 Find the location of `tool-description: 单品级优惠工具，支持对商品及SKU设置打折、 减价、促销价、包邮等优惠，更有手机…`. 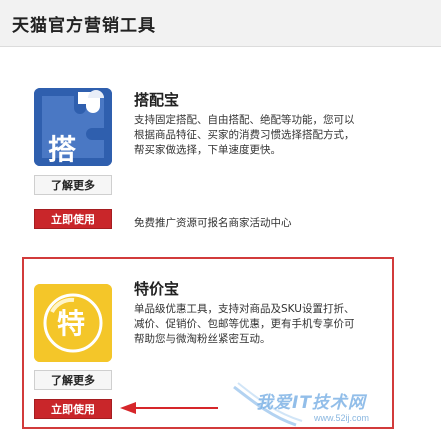

tool-description: 单品级优惠工具，支持对商品及SKU设置打折、 减价、促销价、包邮等优惠，更有手机… is located at coordinates (244, 324).